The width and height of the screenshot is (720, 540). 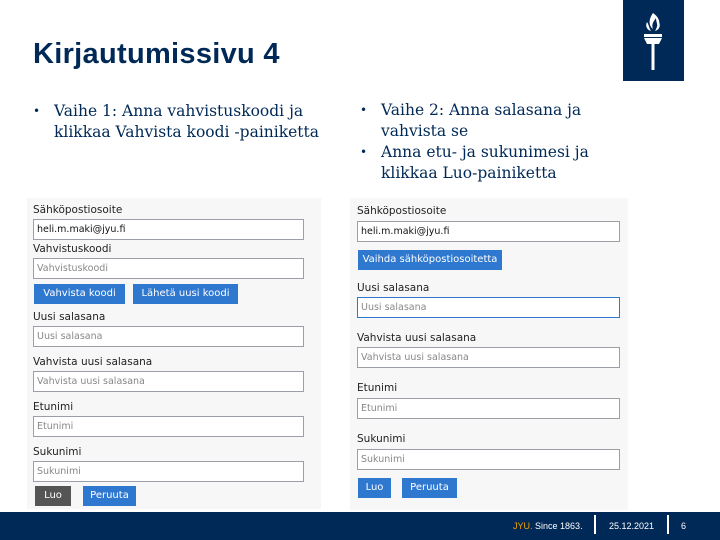 What do you see at coordinates (360, 526) in the screenshot?
I see `footer-bar: JYU. Since 1863. 25.12.2021 6` at bounding box center [360, 526].